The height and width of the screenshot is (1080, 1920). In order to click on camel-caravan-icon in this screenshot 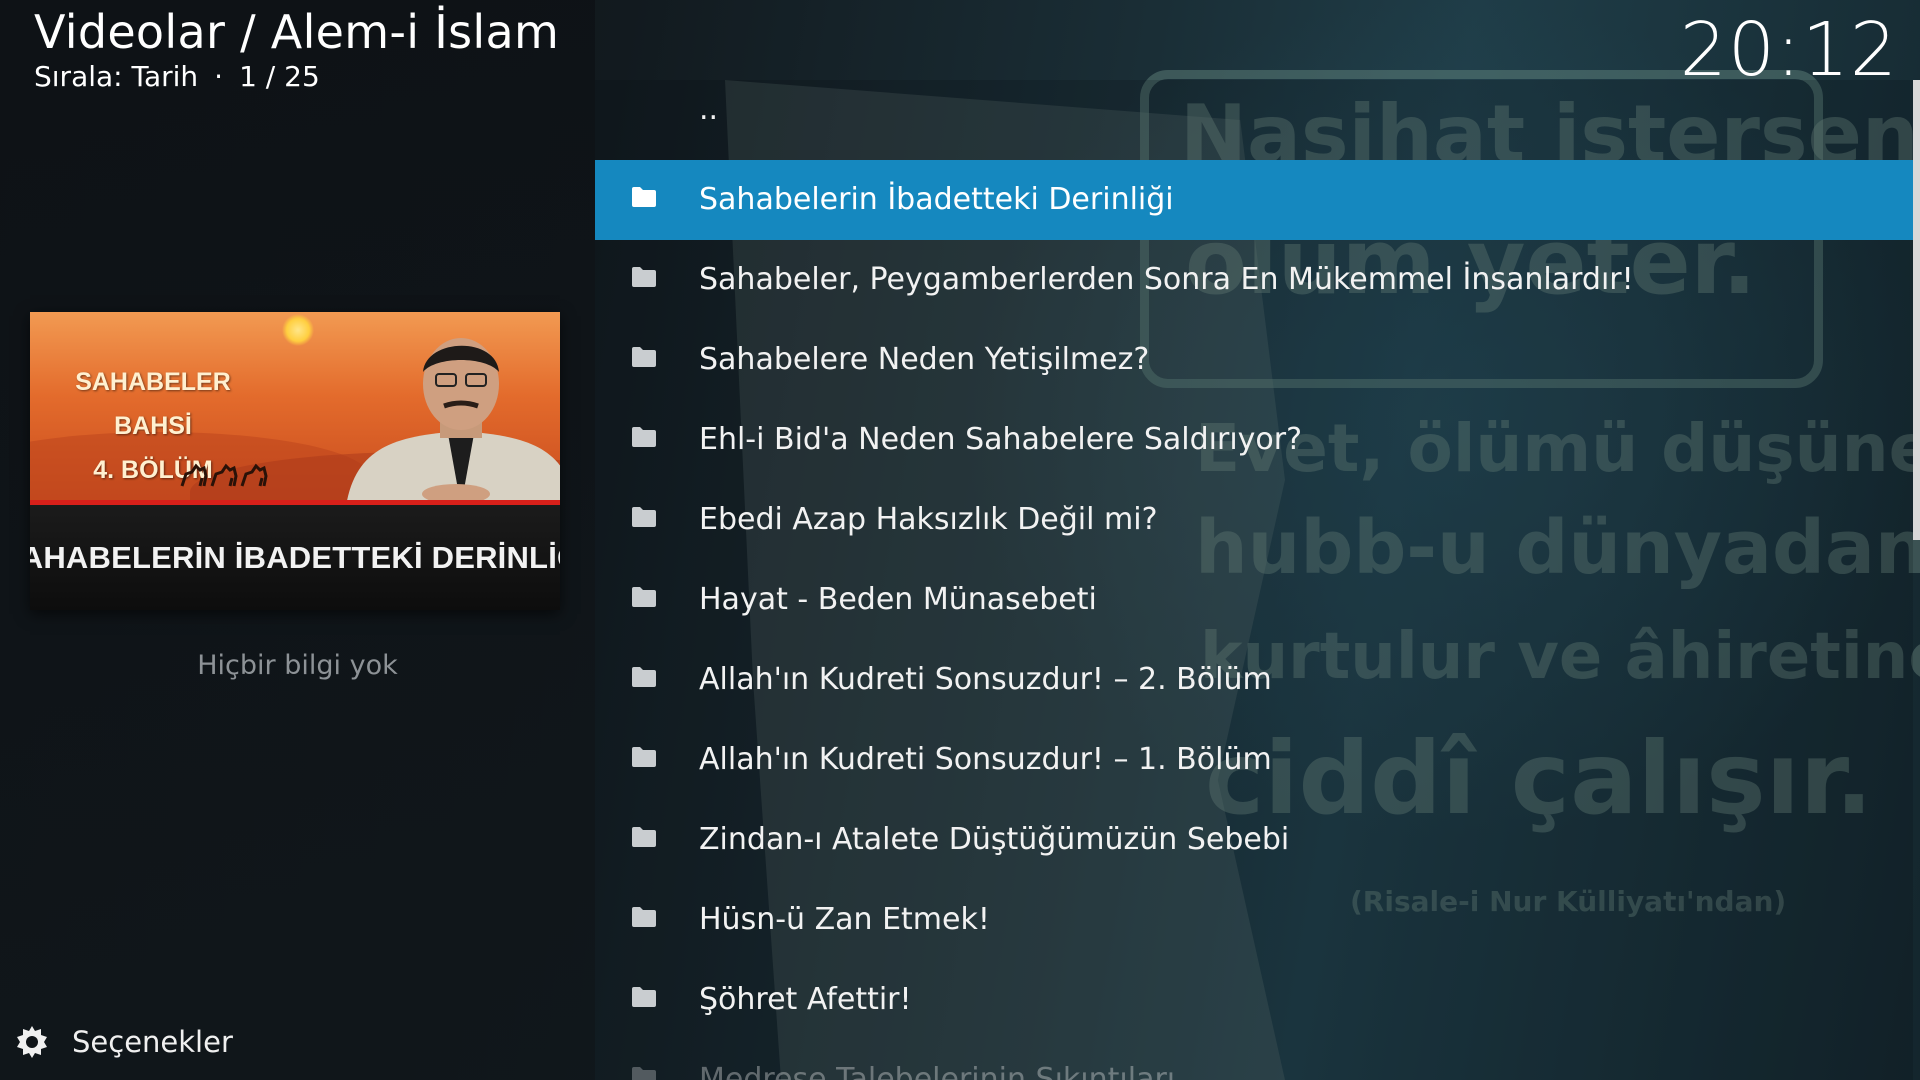, I will do `click(224, 475)`.